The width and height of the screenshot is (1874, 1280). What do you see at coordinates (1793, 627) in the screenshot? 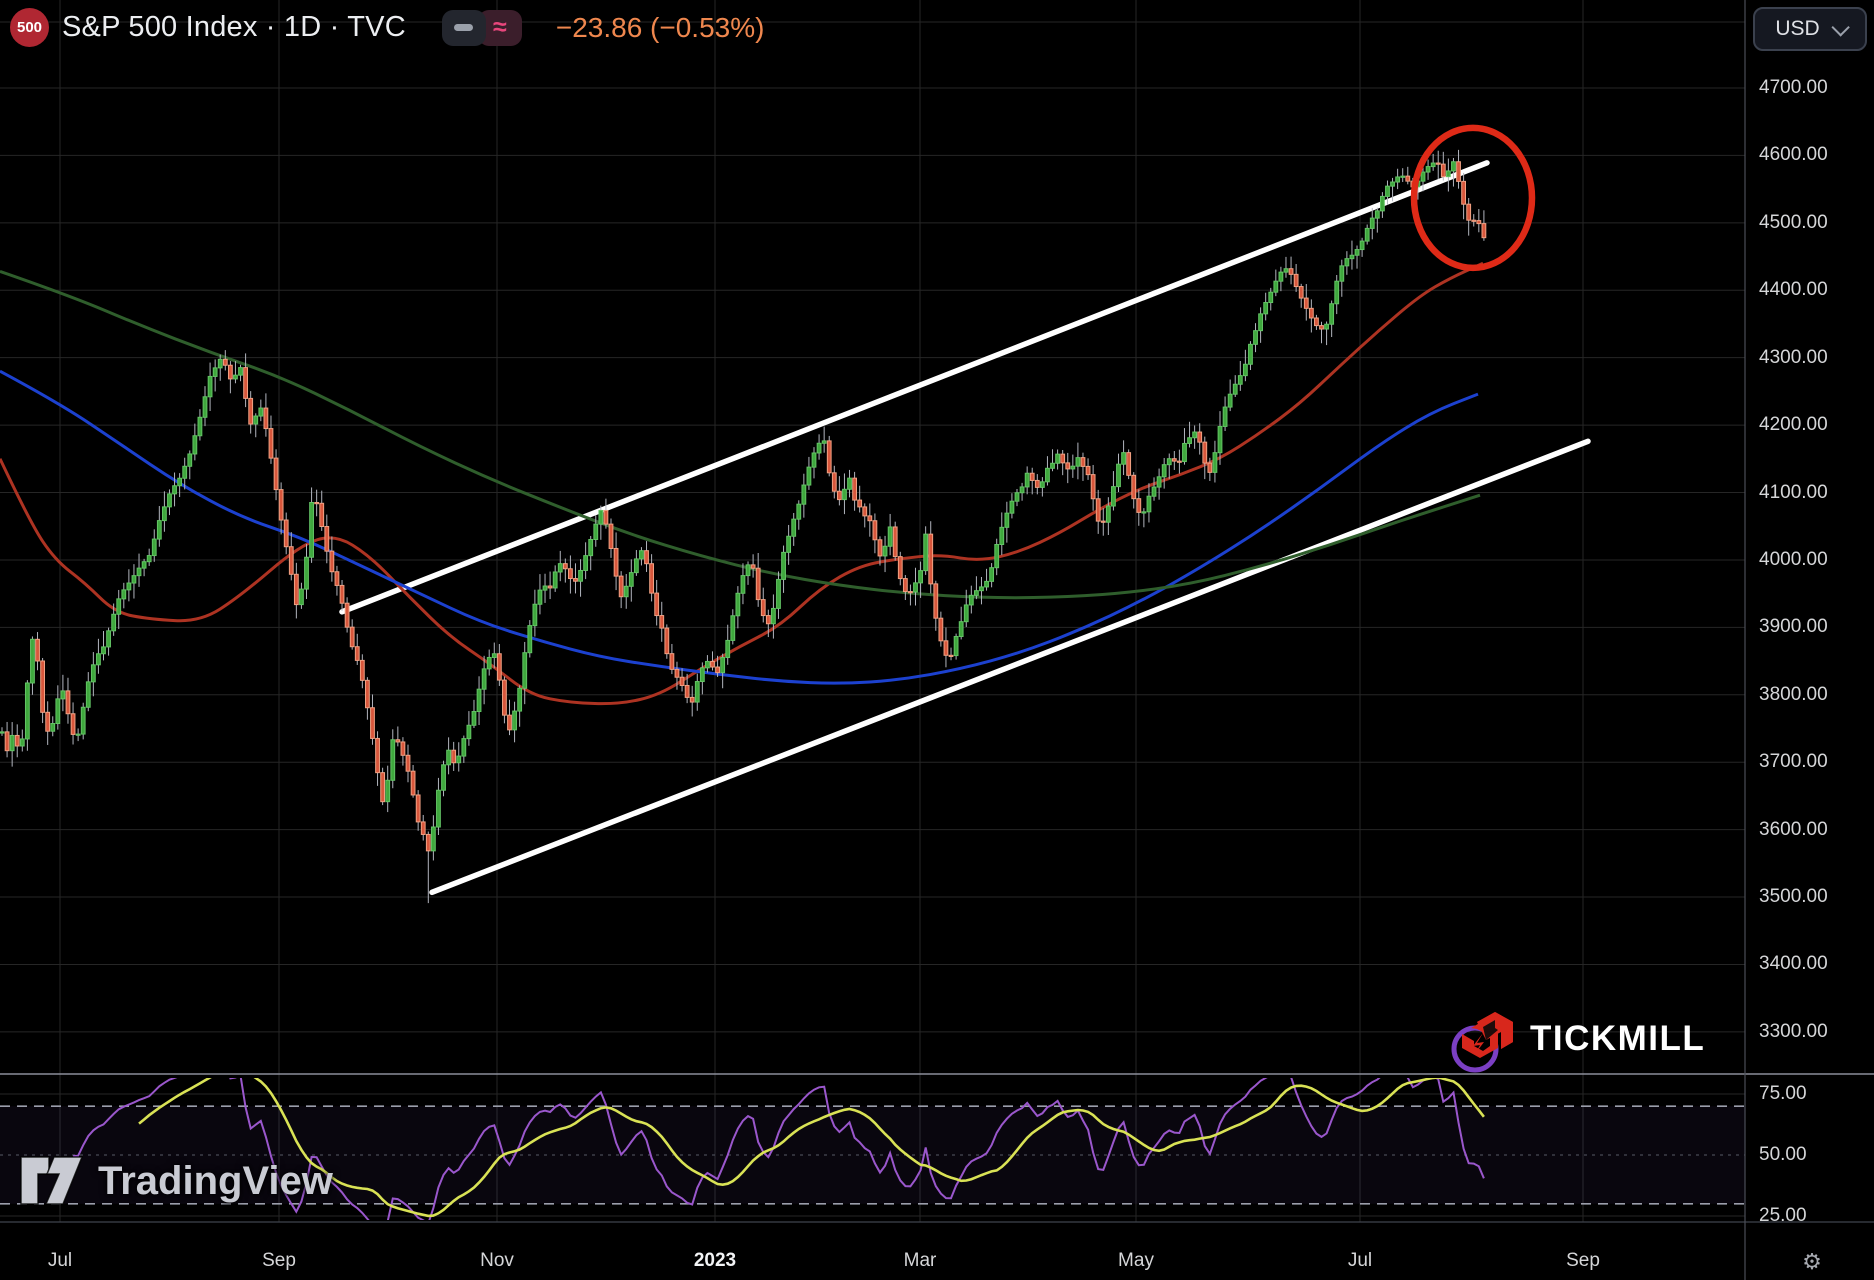
I see `price-axis-label: 3900.00` at bounding box center [1793, 627].